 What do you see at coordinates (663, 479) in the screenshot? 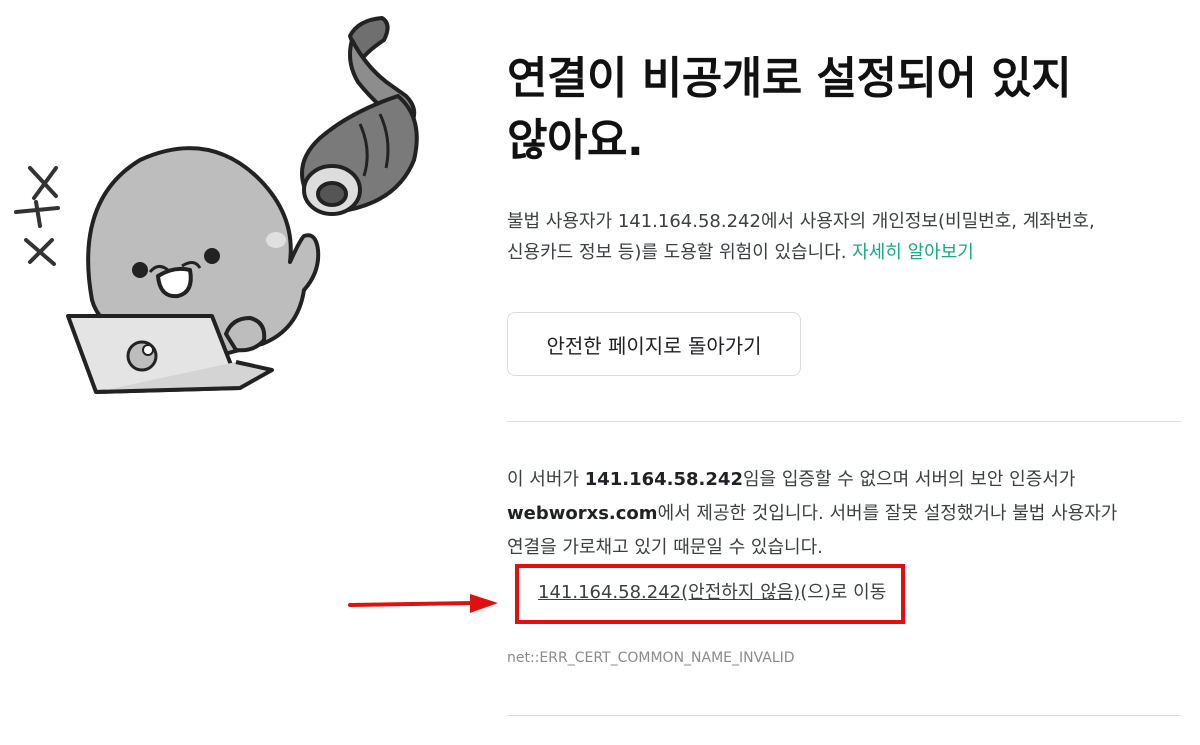
I see `details-host: 141.164.58.242` at bounding box center [663, 479].